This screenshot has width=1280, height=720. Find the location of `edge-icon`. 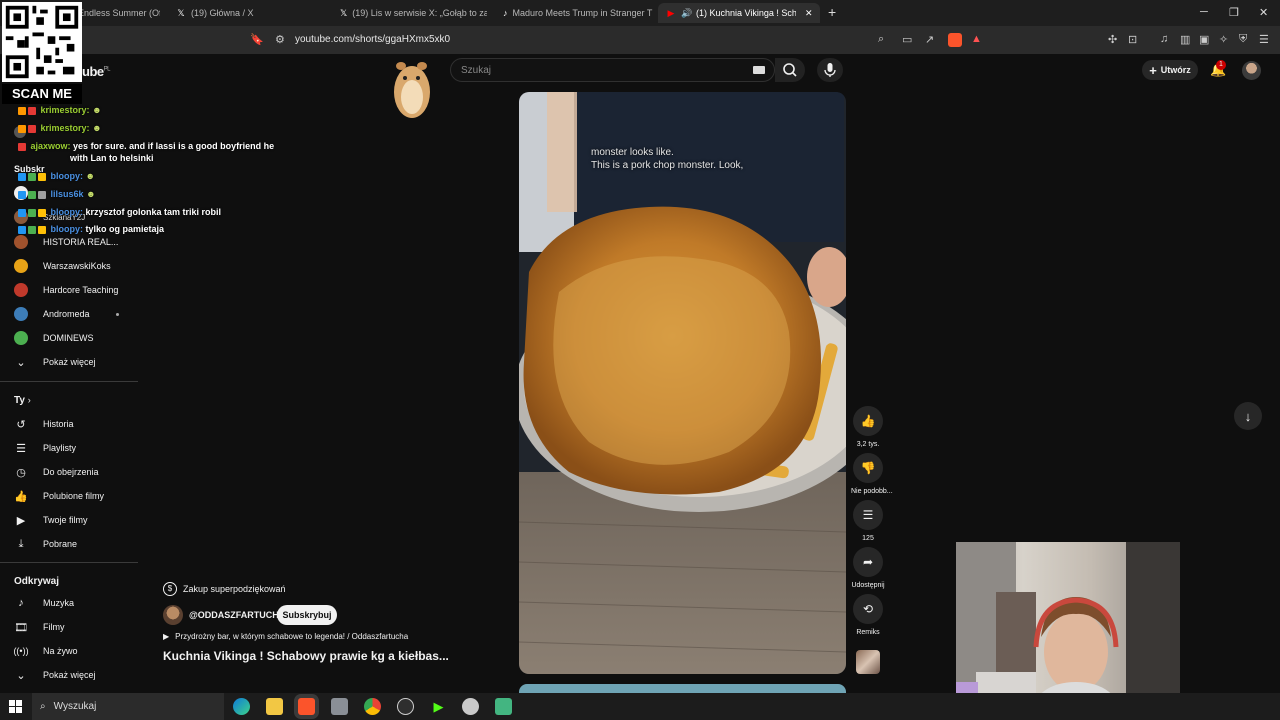

edge-icon is located at coordinates (241, 706).